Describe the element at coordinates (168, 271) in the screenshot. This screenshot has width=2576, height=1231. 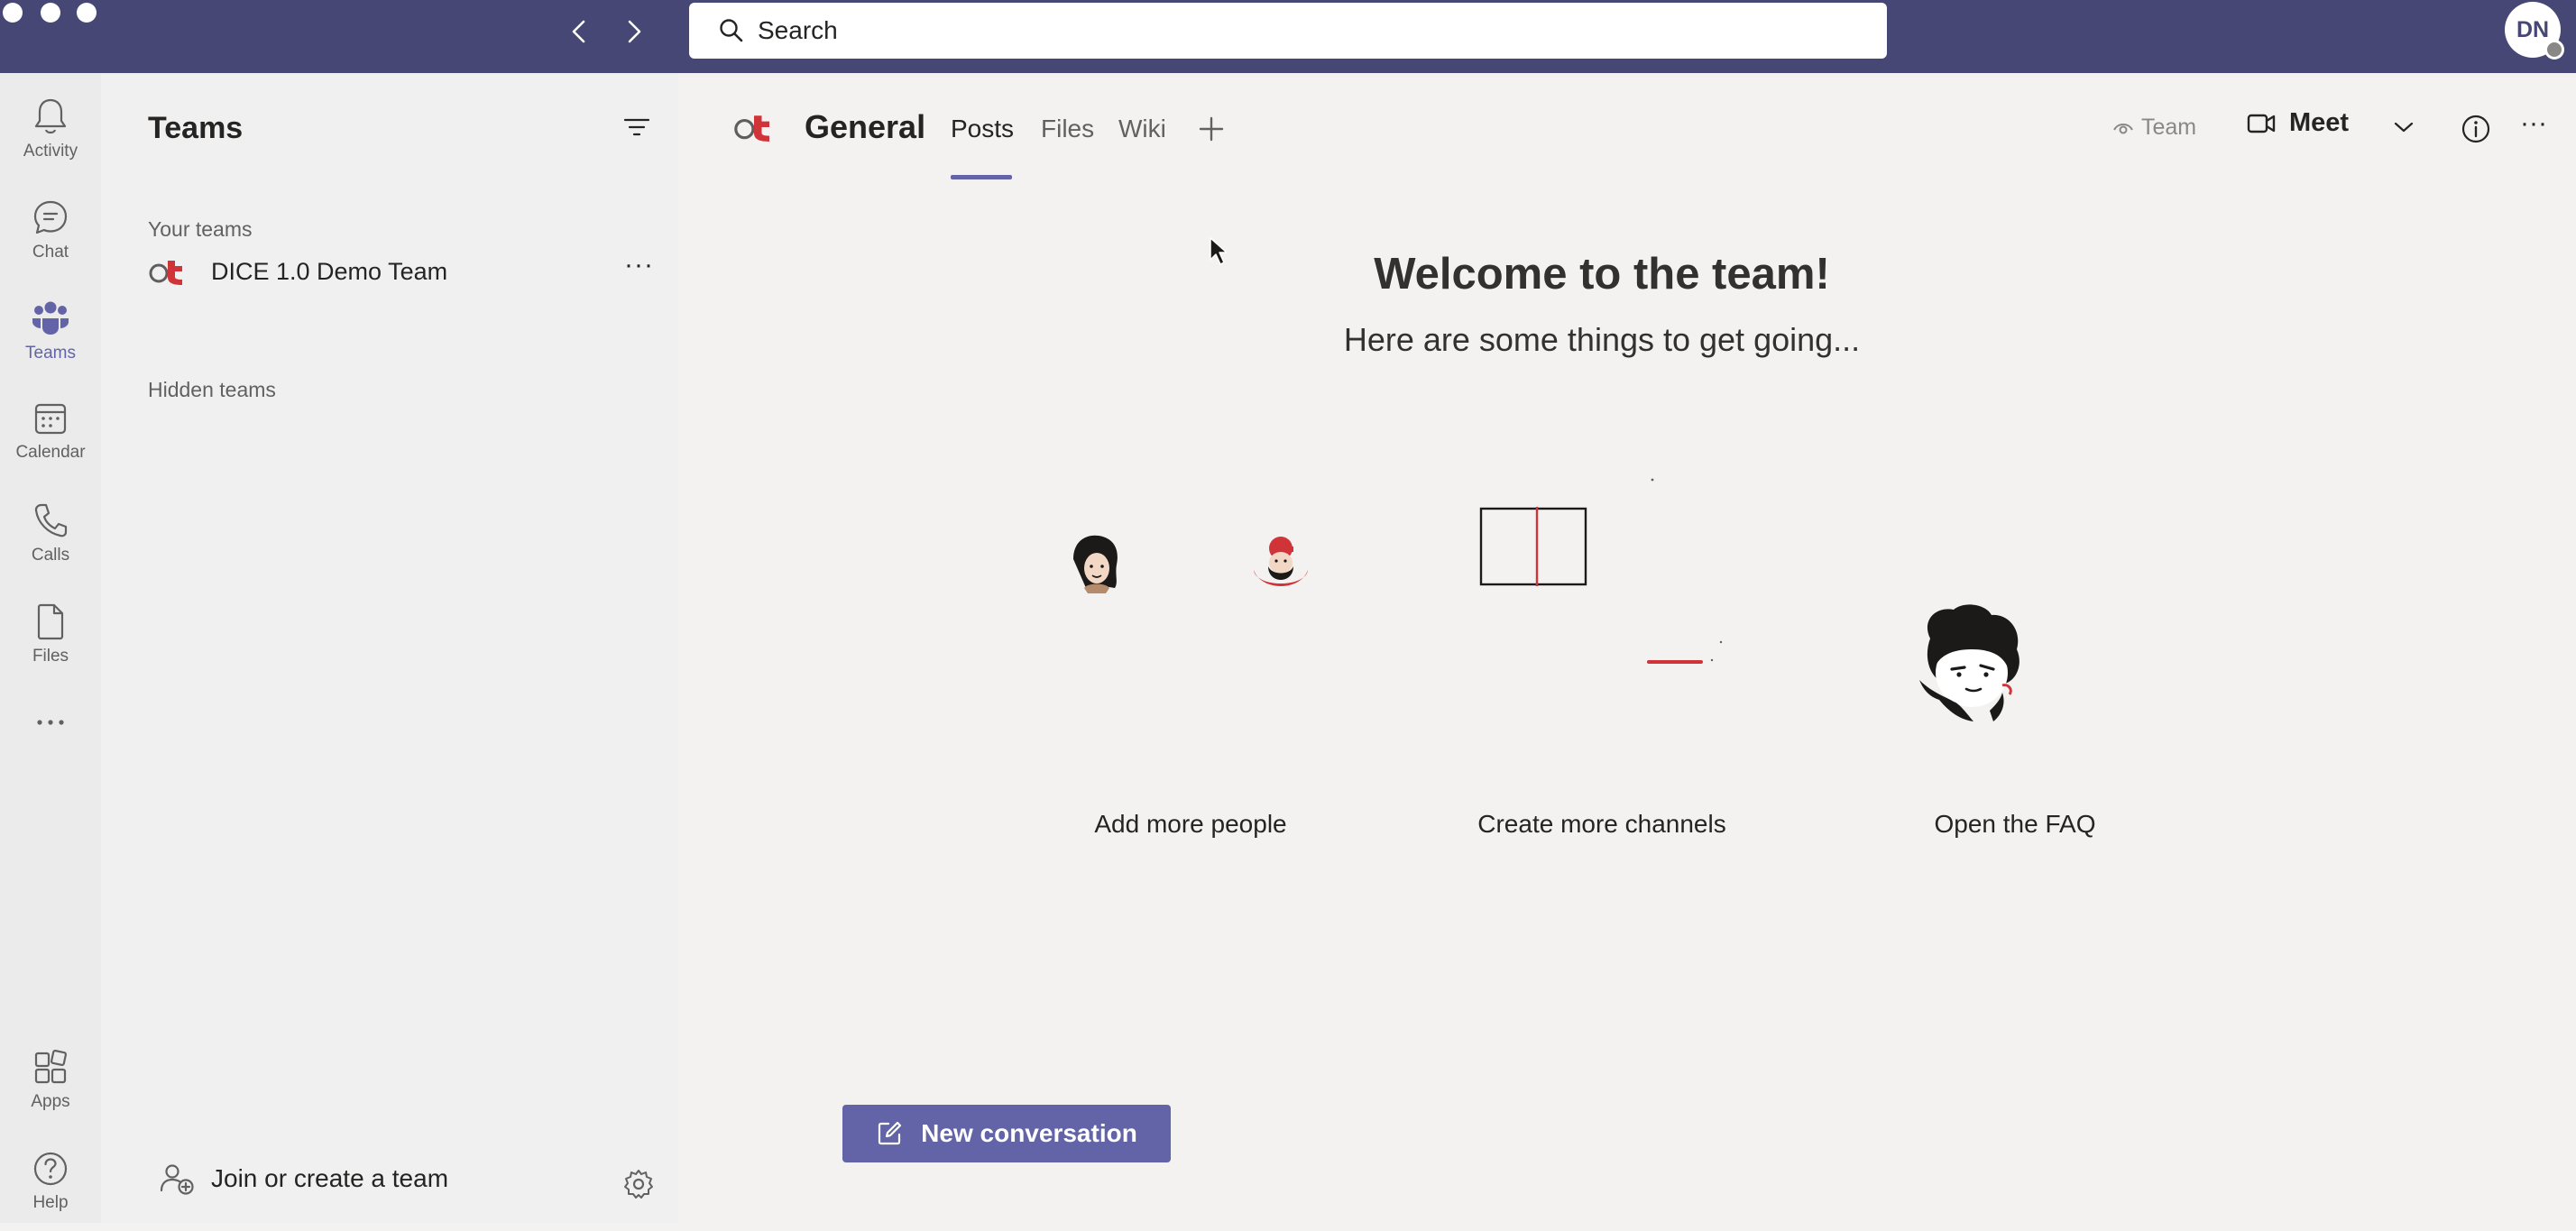
I see `team-logo-icon` at that location.